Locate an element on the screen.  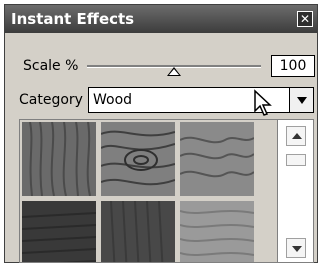
close-button: ✕ is located at coordinates (305, 19).